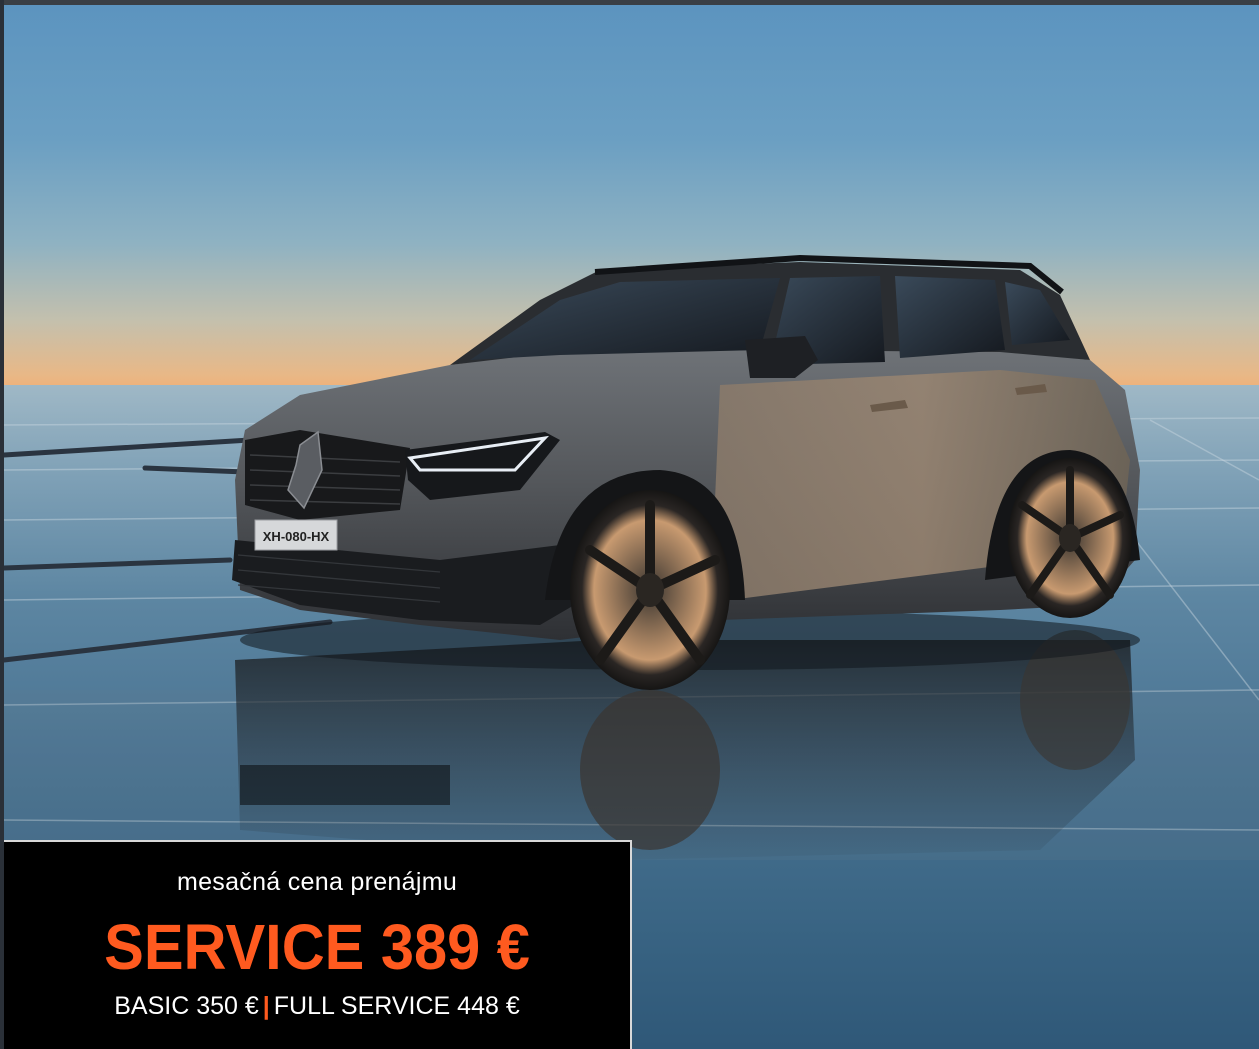  What do you see at coordinates (186, 1006) in the screenshot?
I see `basic-price: BASIC 350 €` at bounding box center [186, 1006].